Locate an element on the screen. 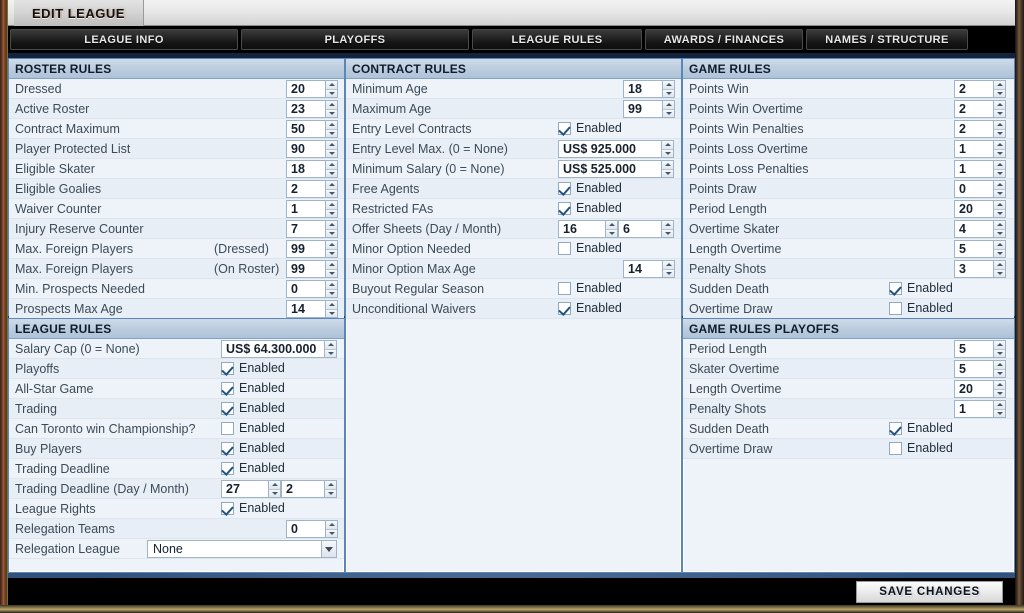 The image size is (1024, 613). can-toronto-win-championship-checkbox is located at coordinates (227, 428).